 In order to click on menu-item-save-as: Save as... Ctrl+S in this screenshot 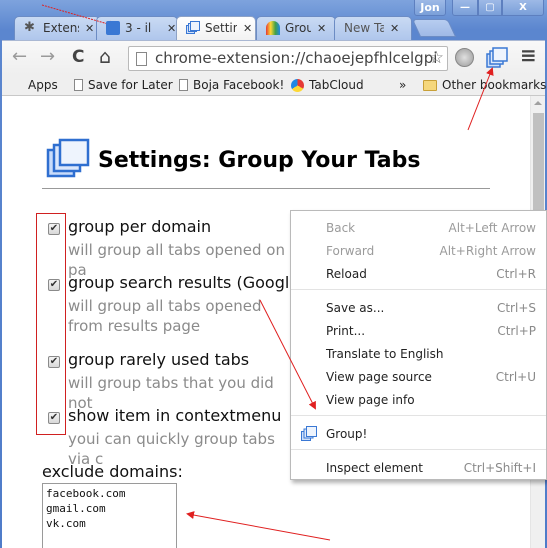, I will do `click(418, 308)`.